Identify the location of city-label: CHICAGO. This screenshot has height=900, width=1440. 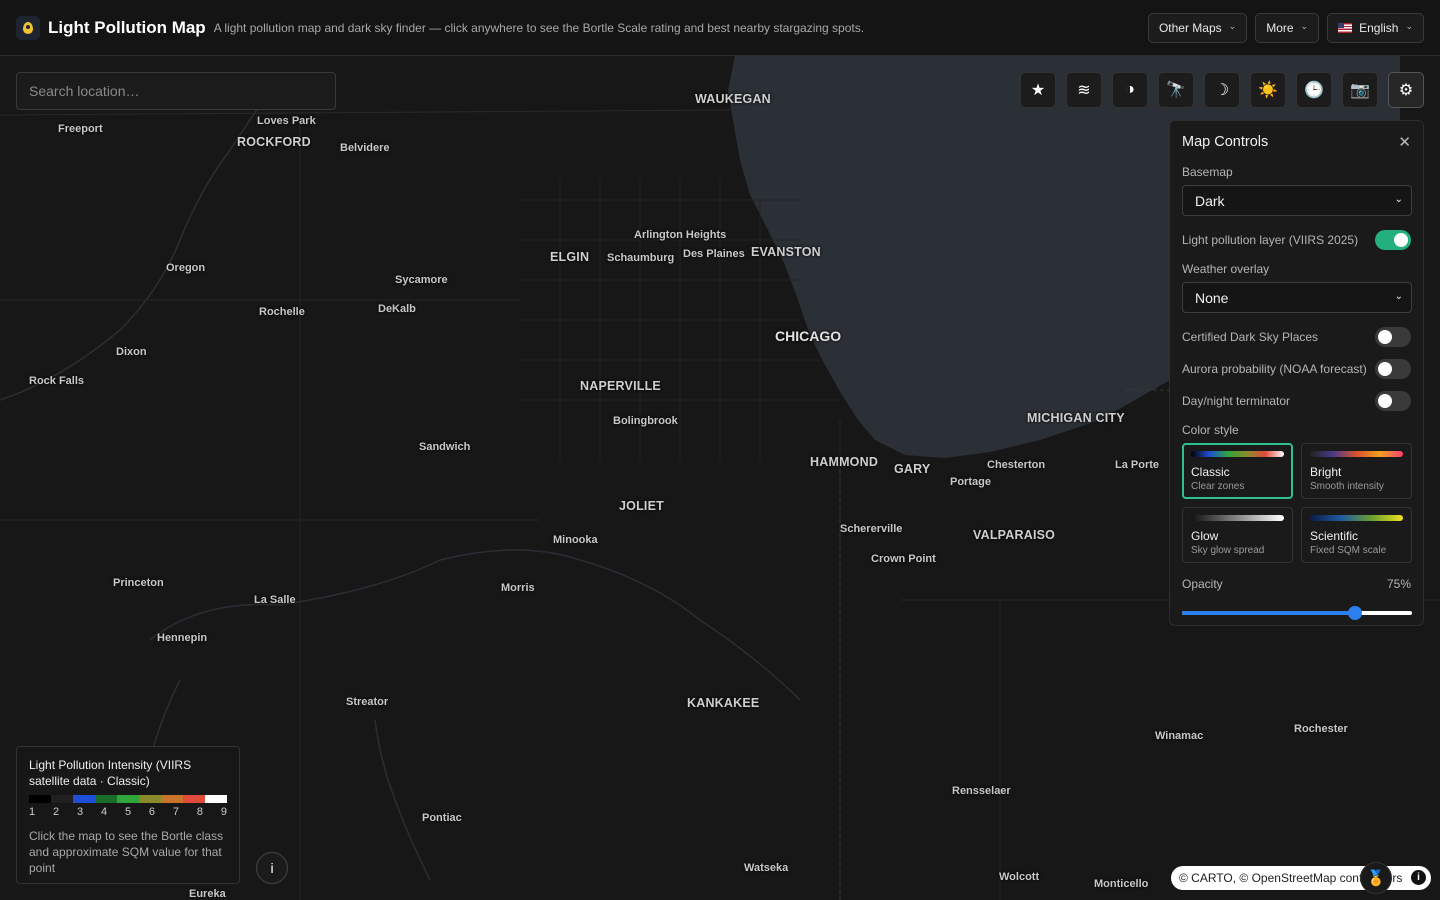
(808, 336).